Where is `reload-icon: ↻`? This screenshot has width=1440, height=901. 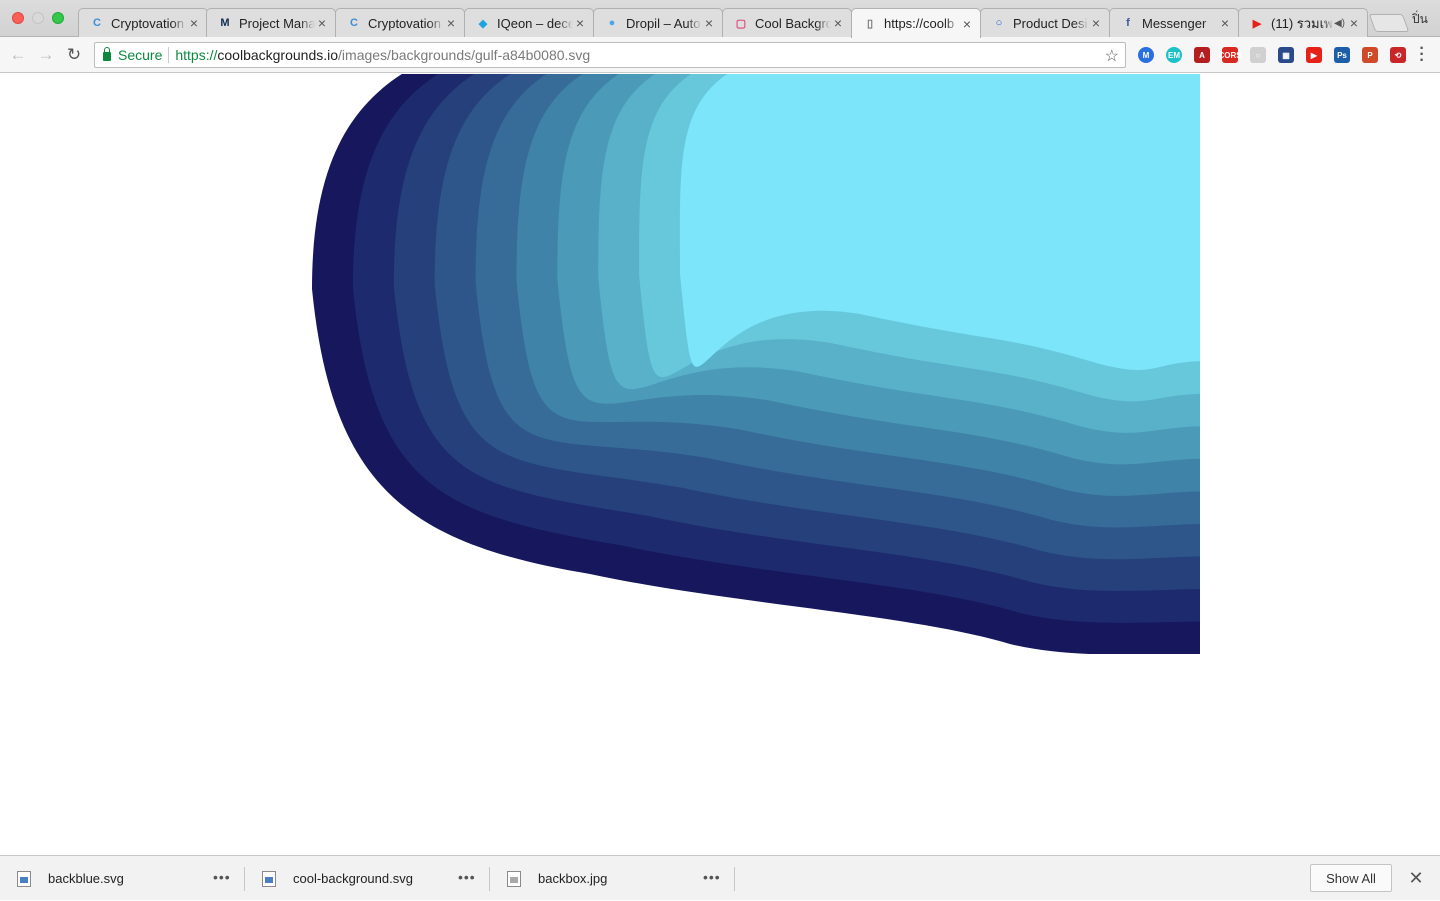 reload-icon: ↻ is located at coordinates (74, 55).